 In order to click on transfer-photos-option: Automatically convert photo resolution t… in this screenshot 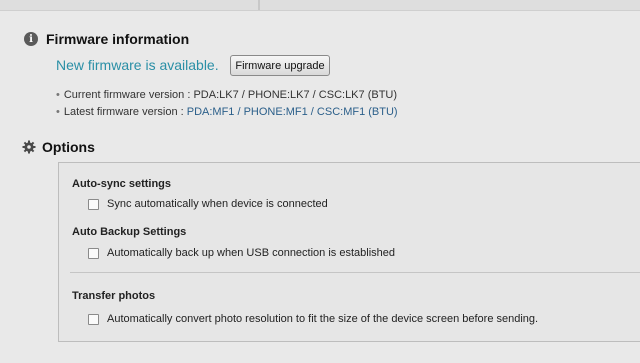, I will do `click(313, 319)`.